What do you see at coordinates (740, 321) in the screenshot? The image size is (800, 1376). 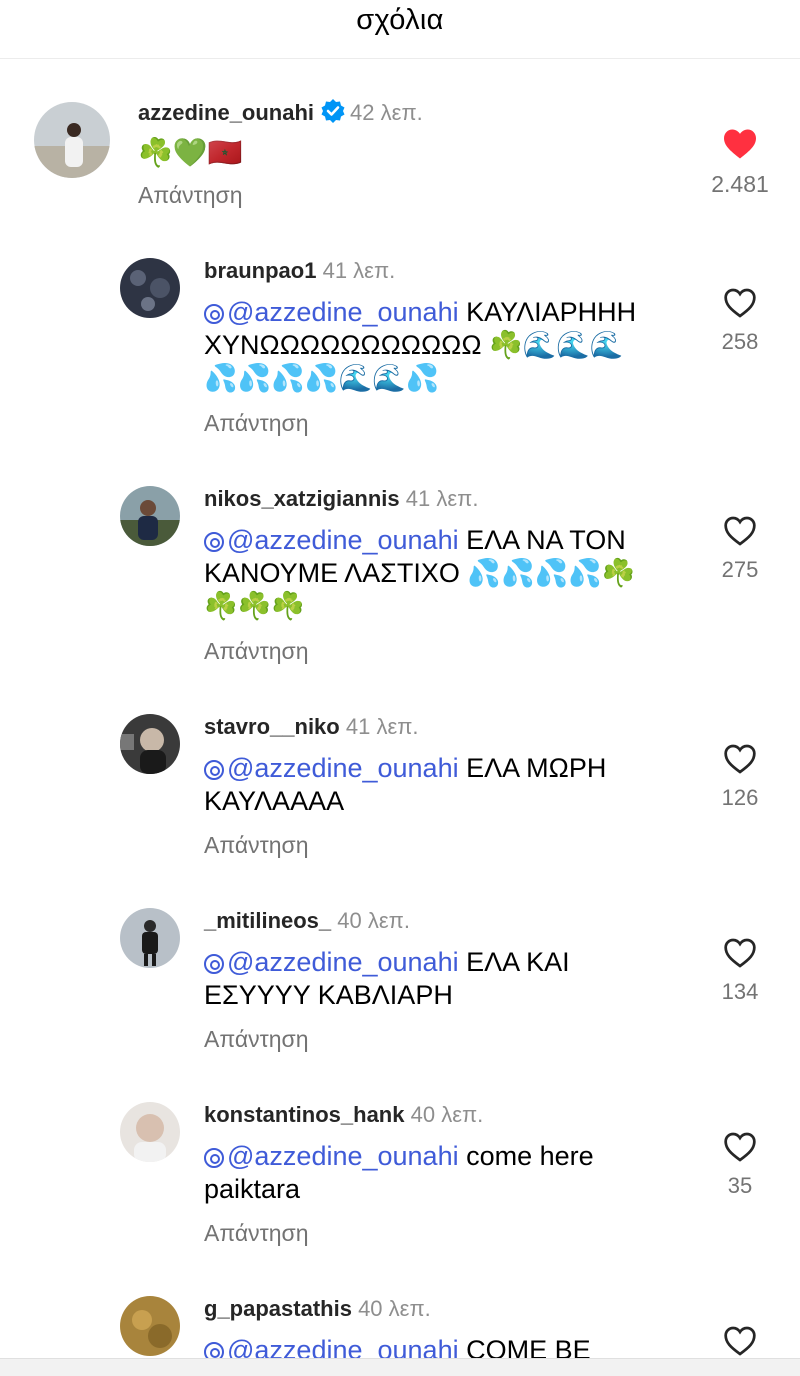 I see `like-button: 258` at bounding box center [740, 321].